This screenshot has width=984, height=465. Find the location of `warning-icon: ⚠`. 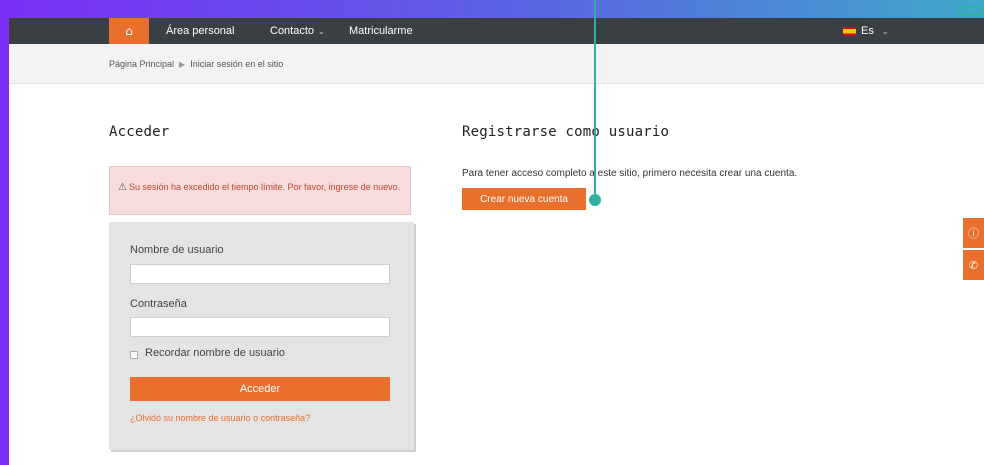

warning-icon: ⚠ is located at coordinates (122, 187).